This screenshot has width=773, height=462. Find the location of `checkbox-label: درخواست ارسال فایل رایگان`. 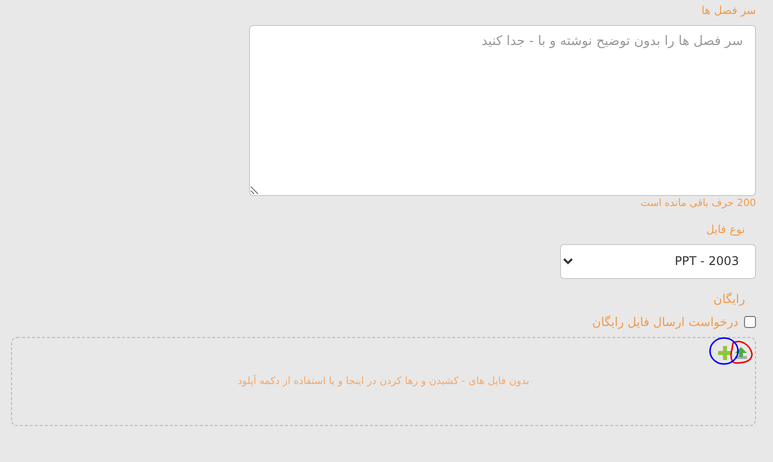

checkbox-label: درخواست ارسال فایل رایگان is located at coordinates (665, 322).